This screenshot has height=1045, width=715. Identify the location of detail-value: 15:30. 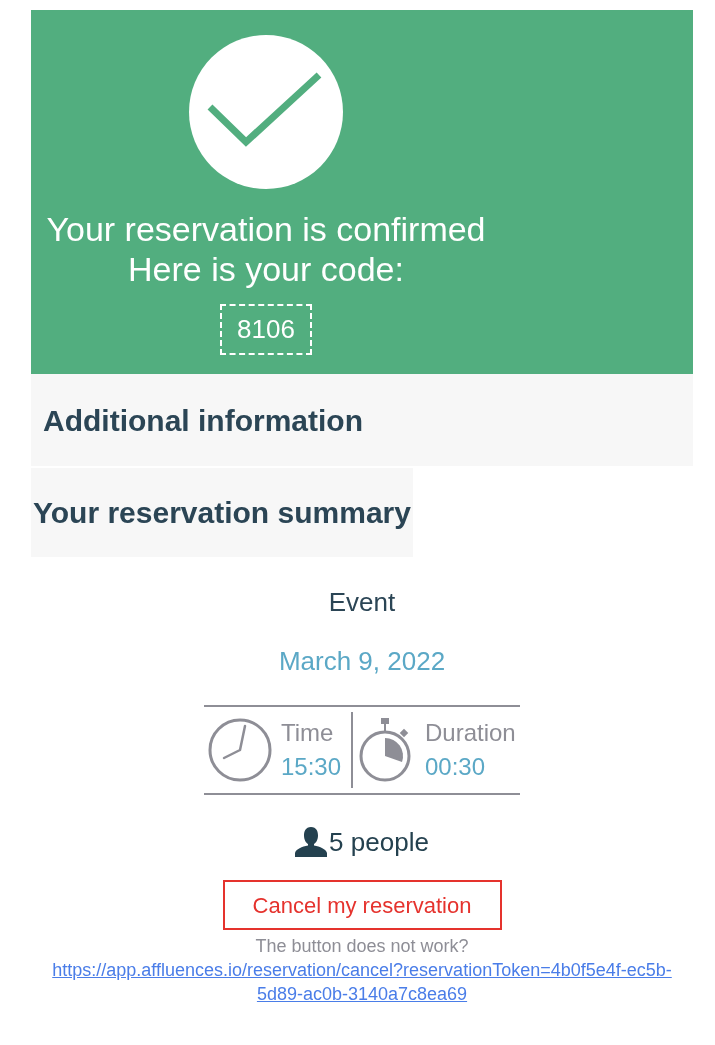
(311, 767).